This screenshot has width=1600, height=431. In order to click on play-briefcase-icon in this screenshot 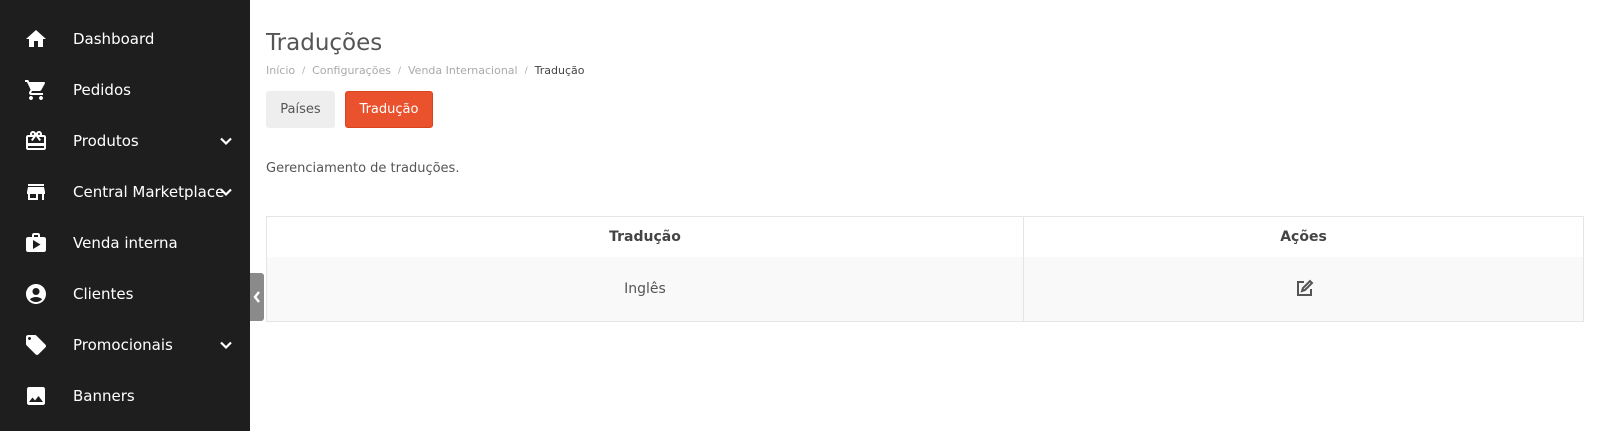, I will do `click(36, 243)`.